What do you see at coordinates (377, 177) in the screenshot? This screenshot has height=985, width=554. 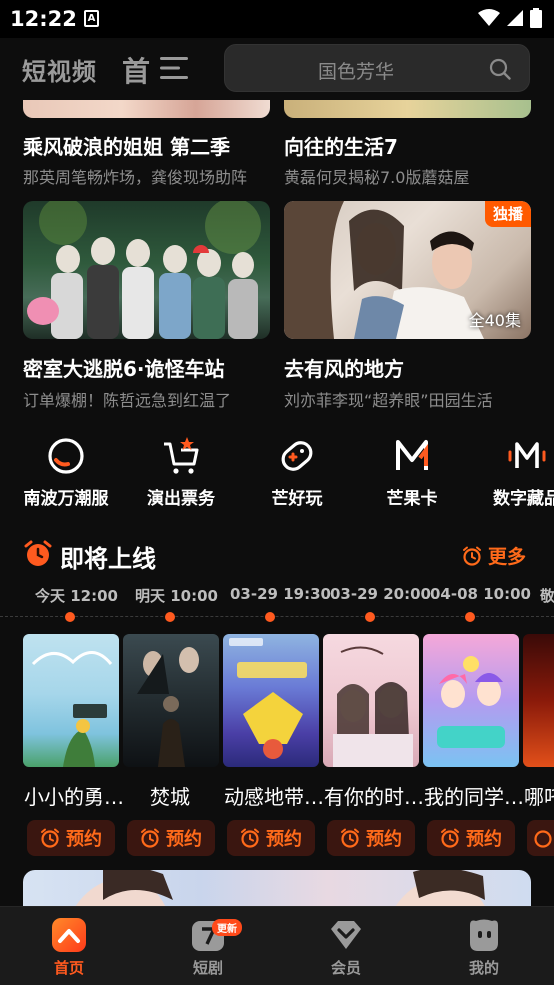 I see `show-subtitle: 黄磊何炅揭秘7.0版蘑菇屋` at bounding box center [377, 177].